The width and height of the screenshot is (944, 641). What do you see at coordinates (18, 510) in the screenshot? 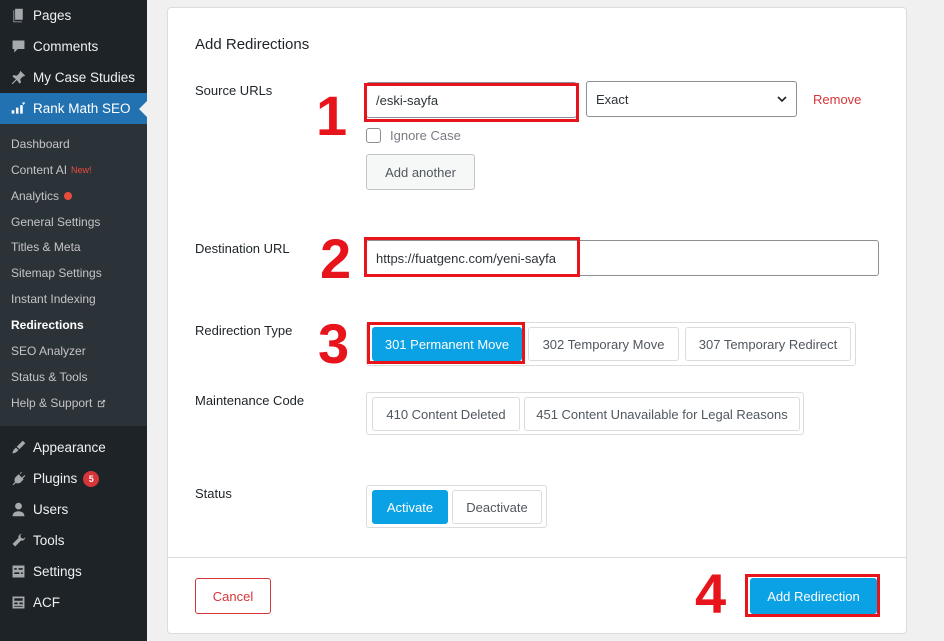
I see `user-icon` at bounding box center [18, 510].